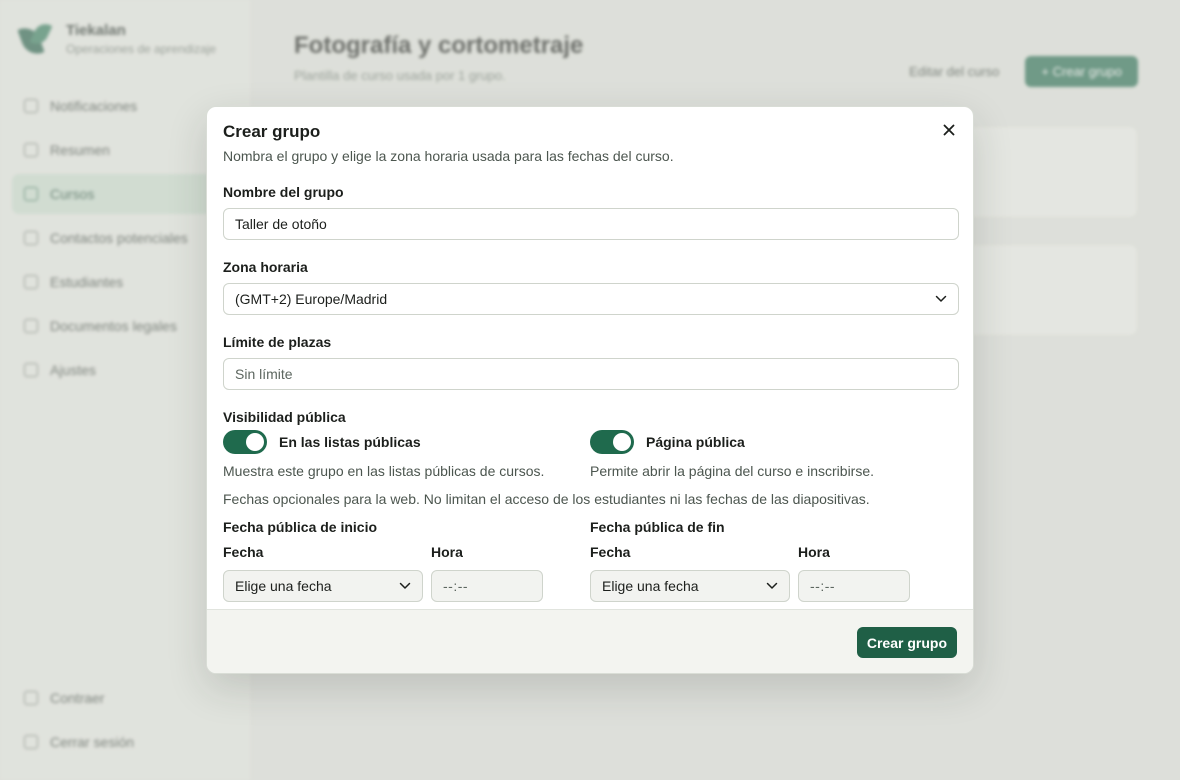 The image size is (1180, 780). Describe the element at coordinates (591, 299) in the screenshot. I see `timezone-select: (GMT+2) Europe/Madrid` at that location.